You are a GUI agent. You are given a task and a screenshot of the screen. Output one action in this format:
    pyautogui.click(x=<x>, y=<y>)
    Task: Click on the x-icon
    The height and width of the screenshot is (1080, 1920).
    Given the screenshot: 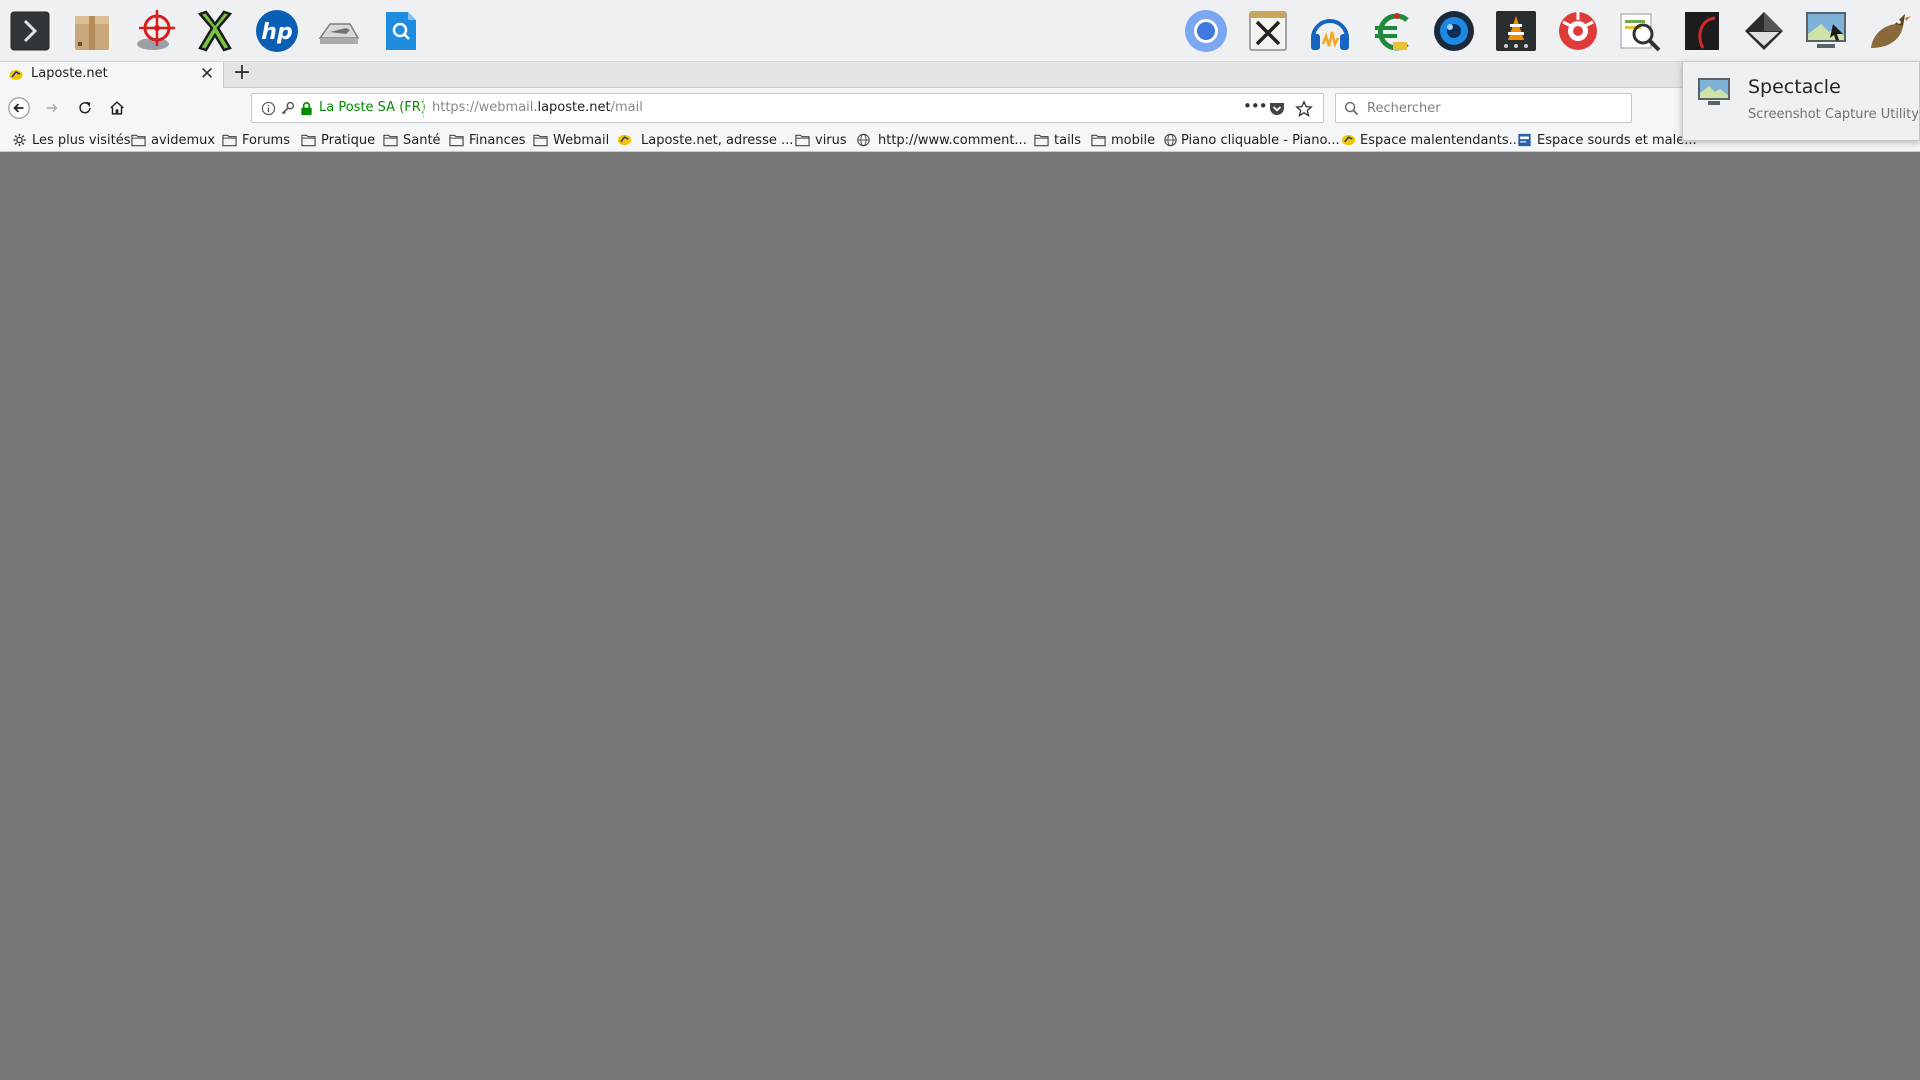 What is the action you would take?
    pyautogui.click(x=215, y=31)
    